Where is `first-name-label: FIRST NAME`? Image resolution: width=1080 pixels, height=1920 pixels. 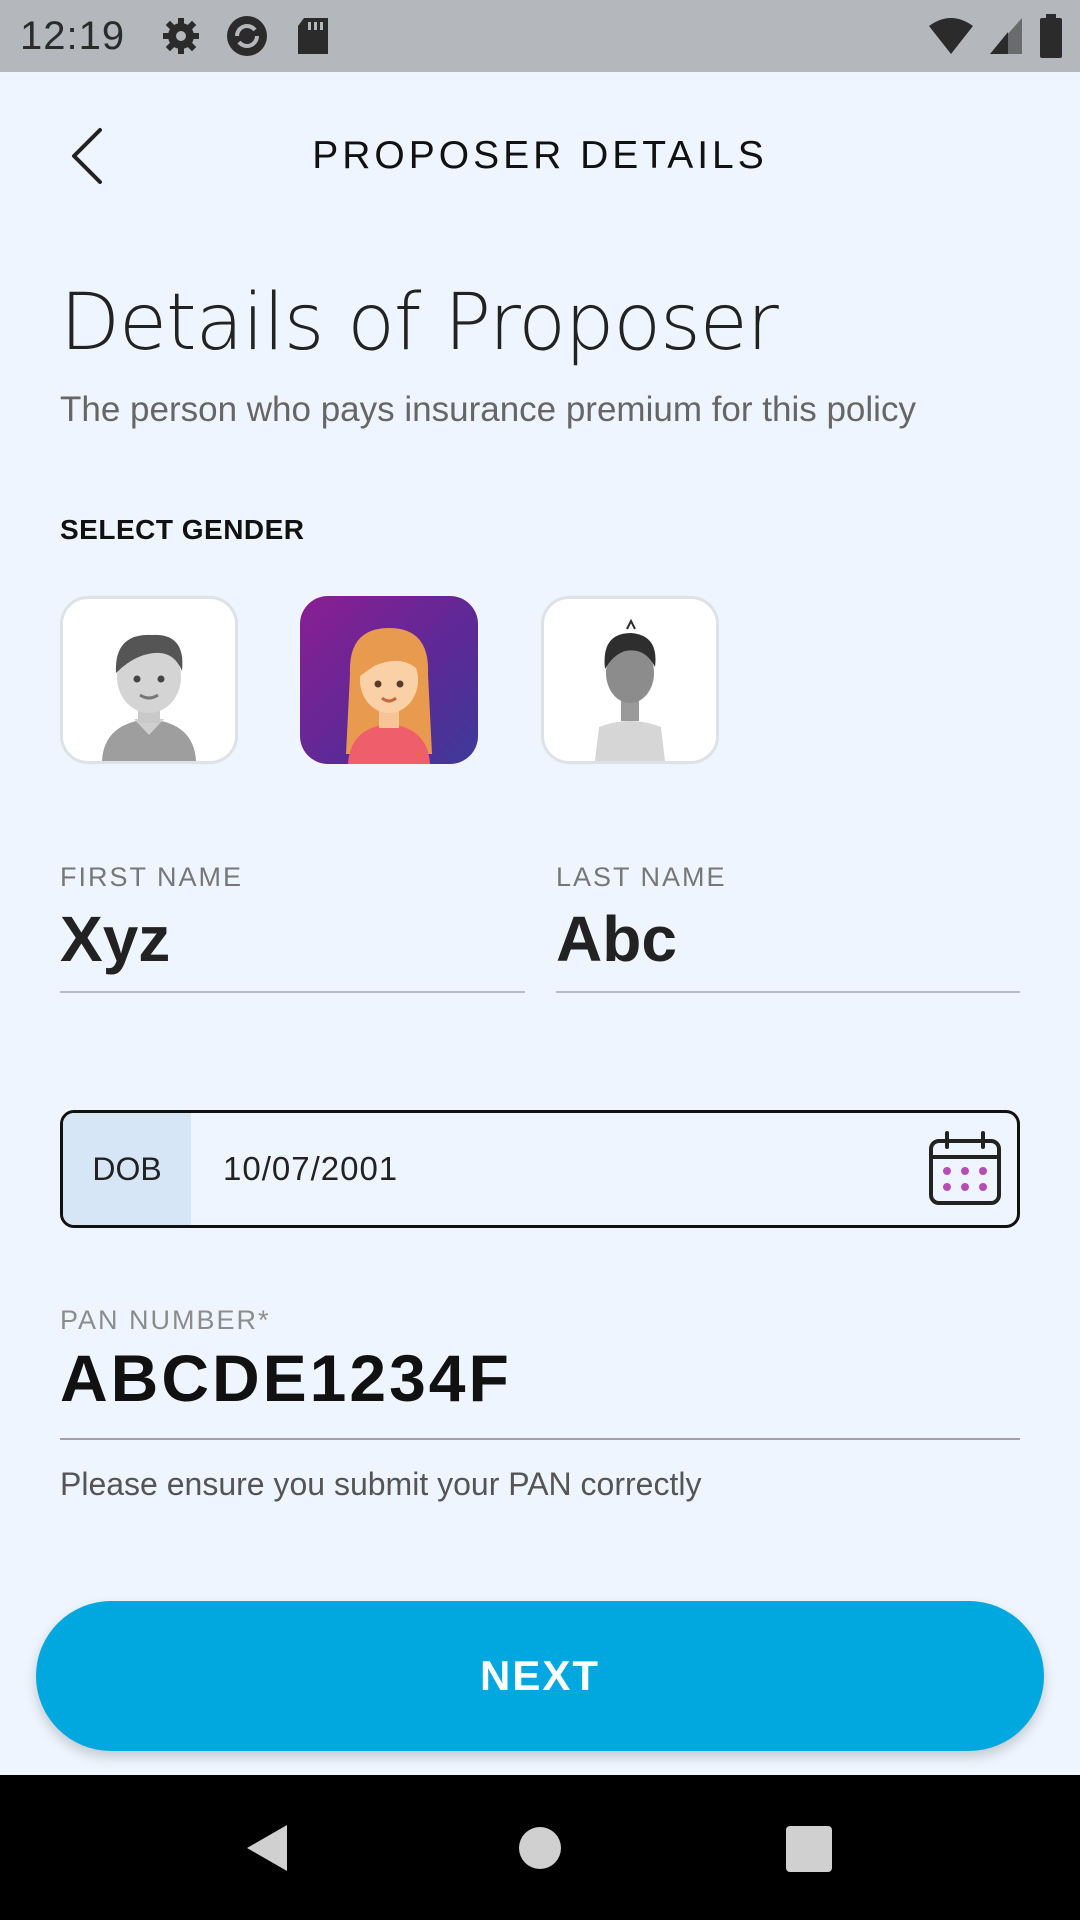
first-name-label: FIRST NAME is located at coordinates (152, 877).